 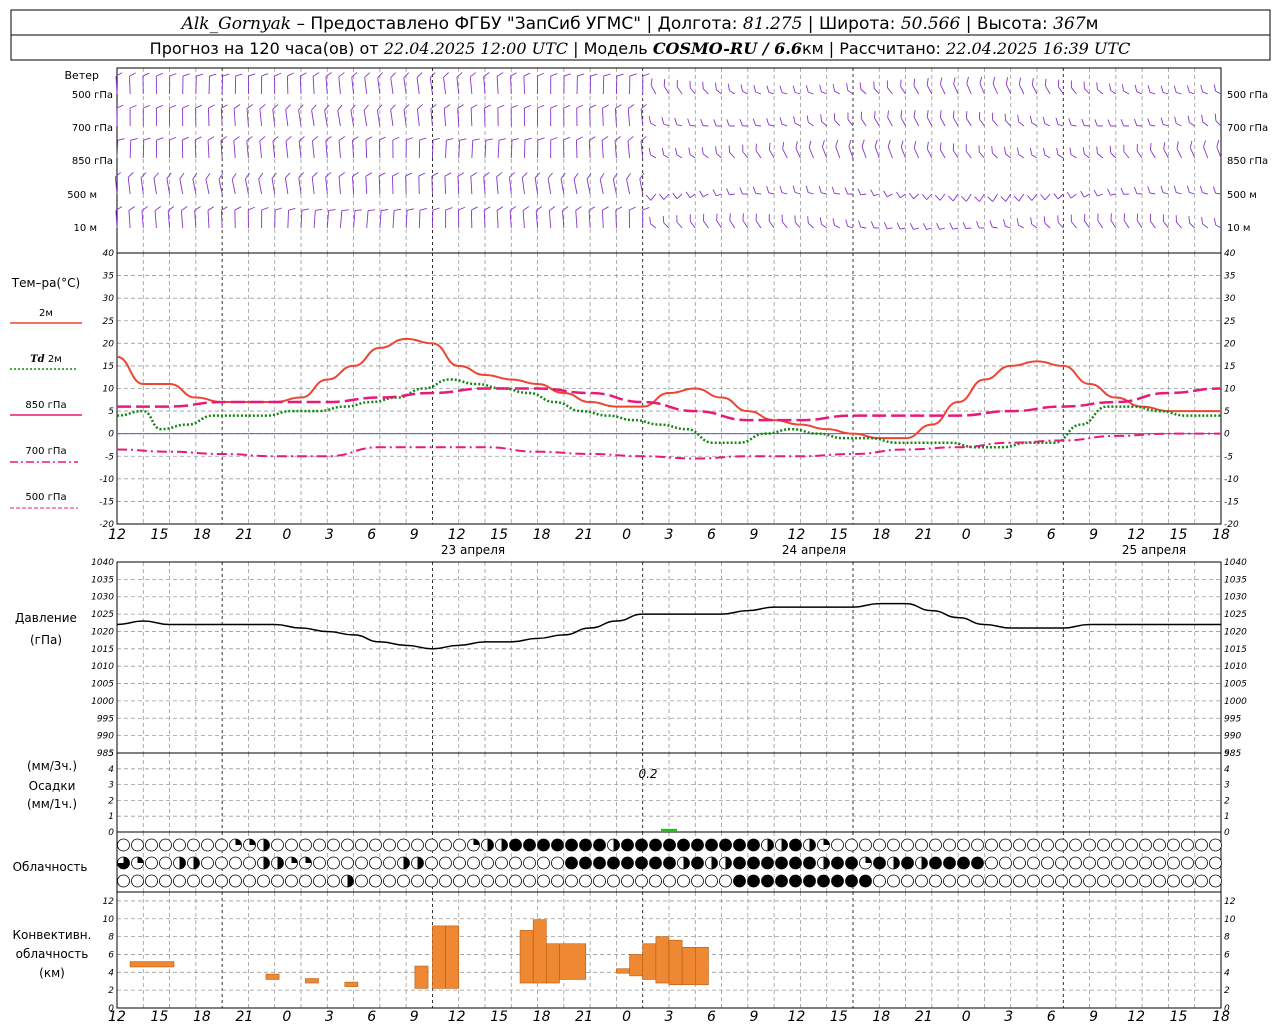 What do you see at coordinates (160, 1016) in the screenshot?
I see `xtick-bottom: 15` at bounding box center [160, 1016].